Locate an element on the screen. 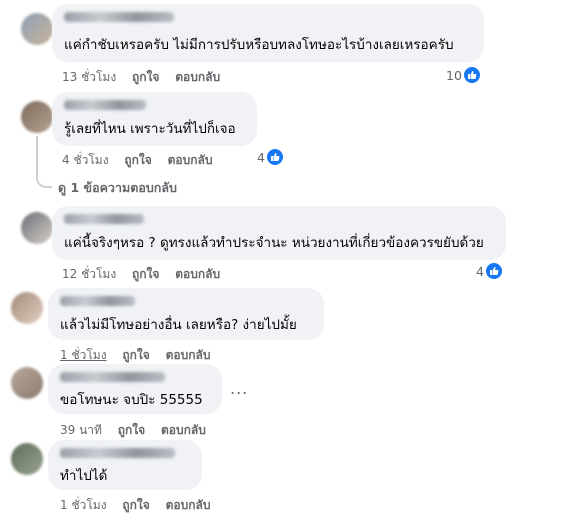 The image size is (563, 515). reaction-number: 10 is located at coordinates (454, 75).